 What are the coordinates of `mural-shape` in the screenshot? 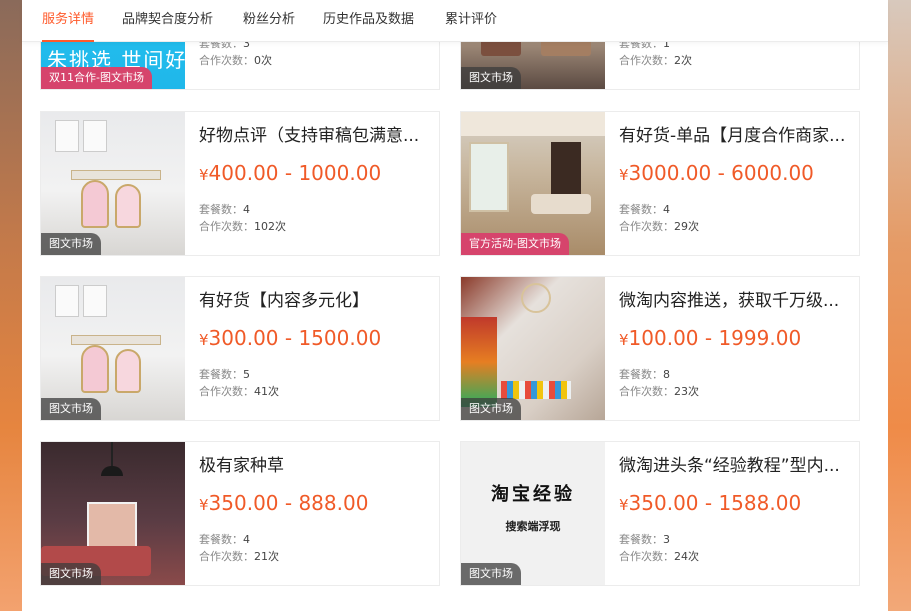 It's located at (479, 362).